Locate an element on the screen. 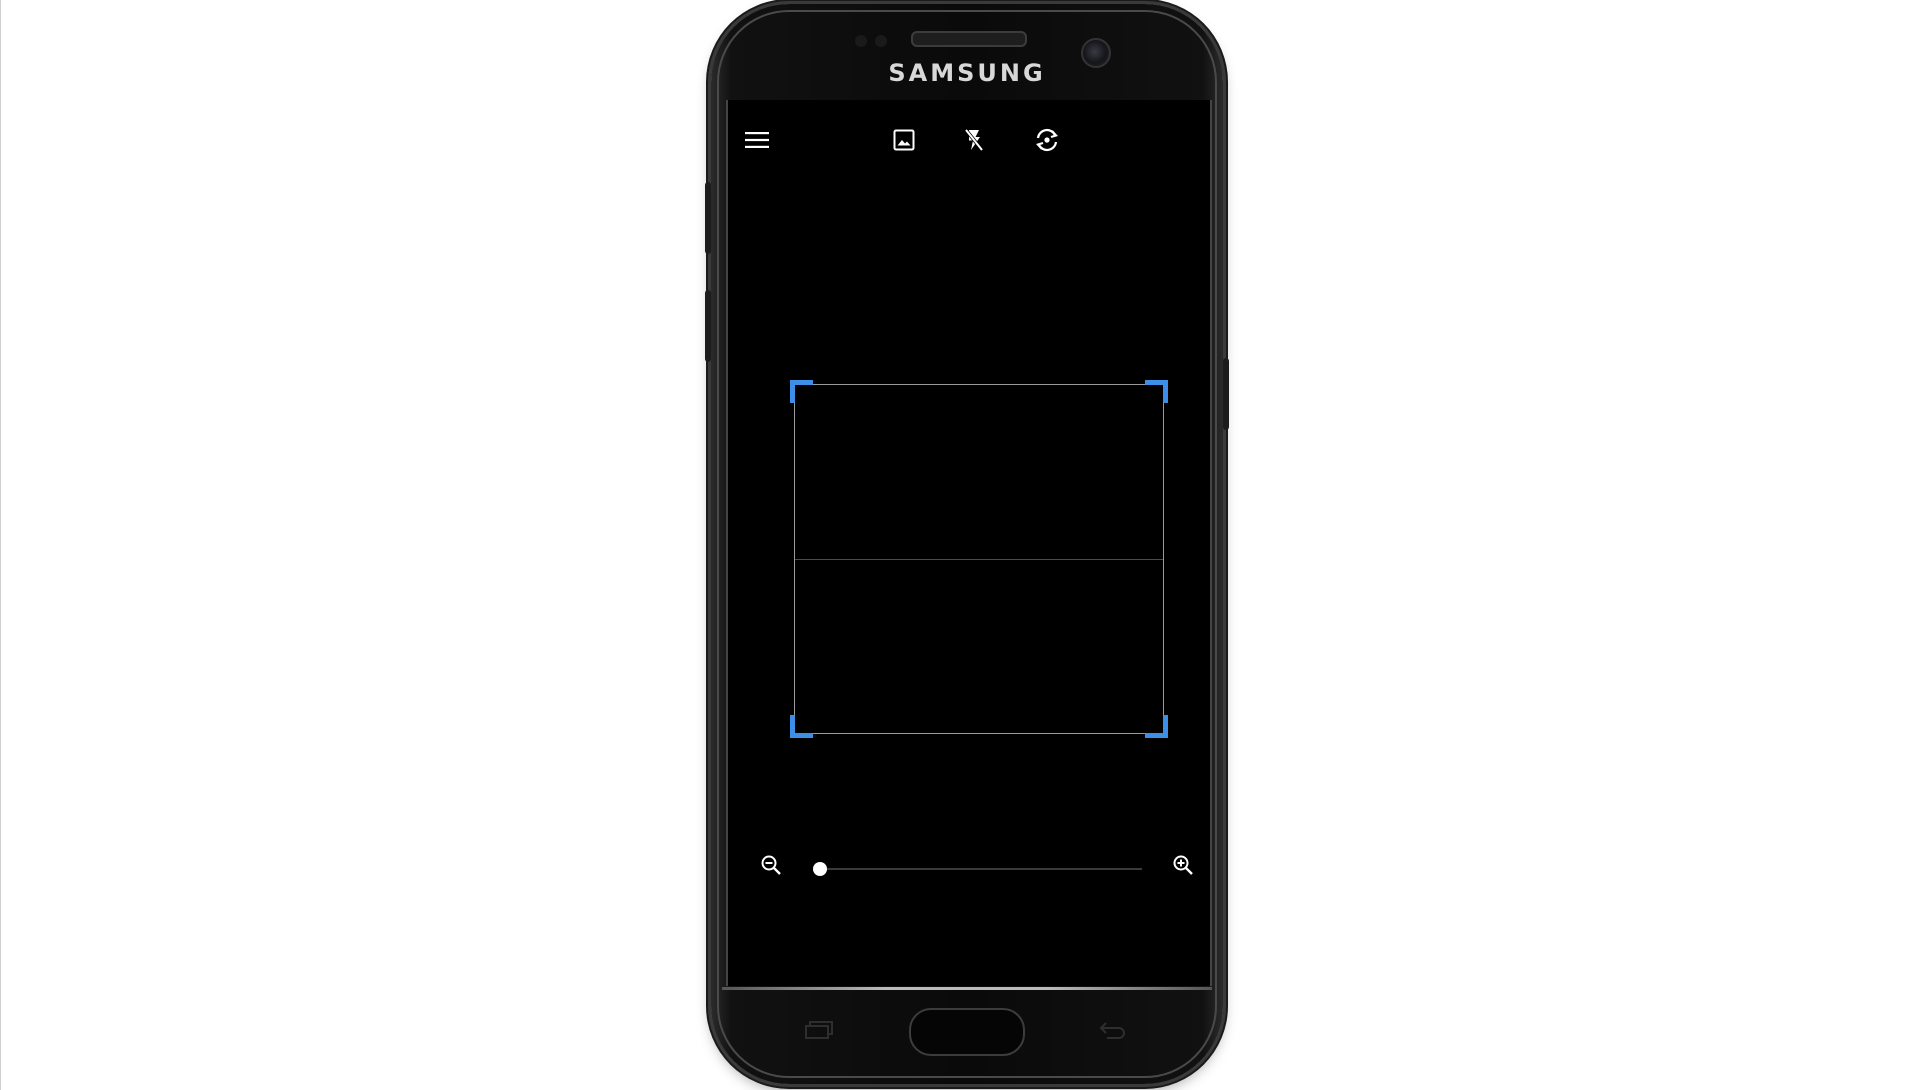 This screenshot has width=1920, height=1090. flash-off-icon is located at coordinates (974, 140).